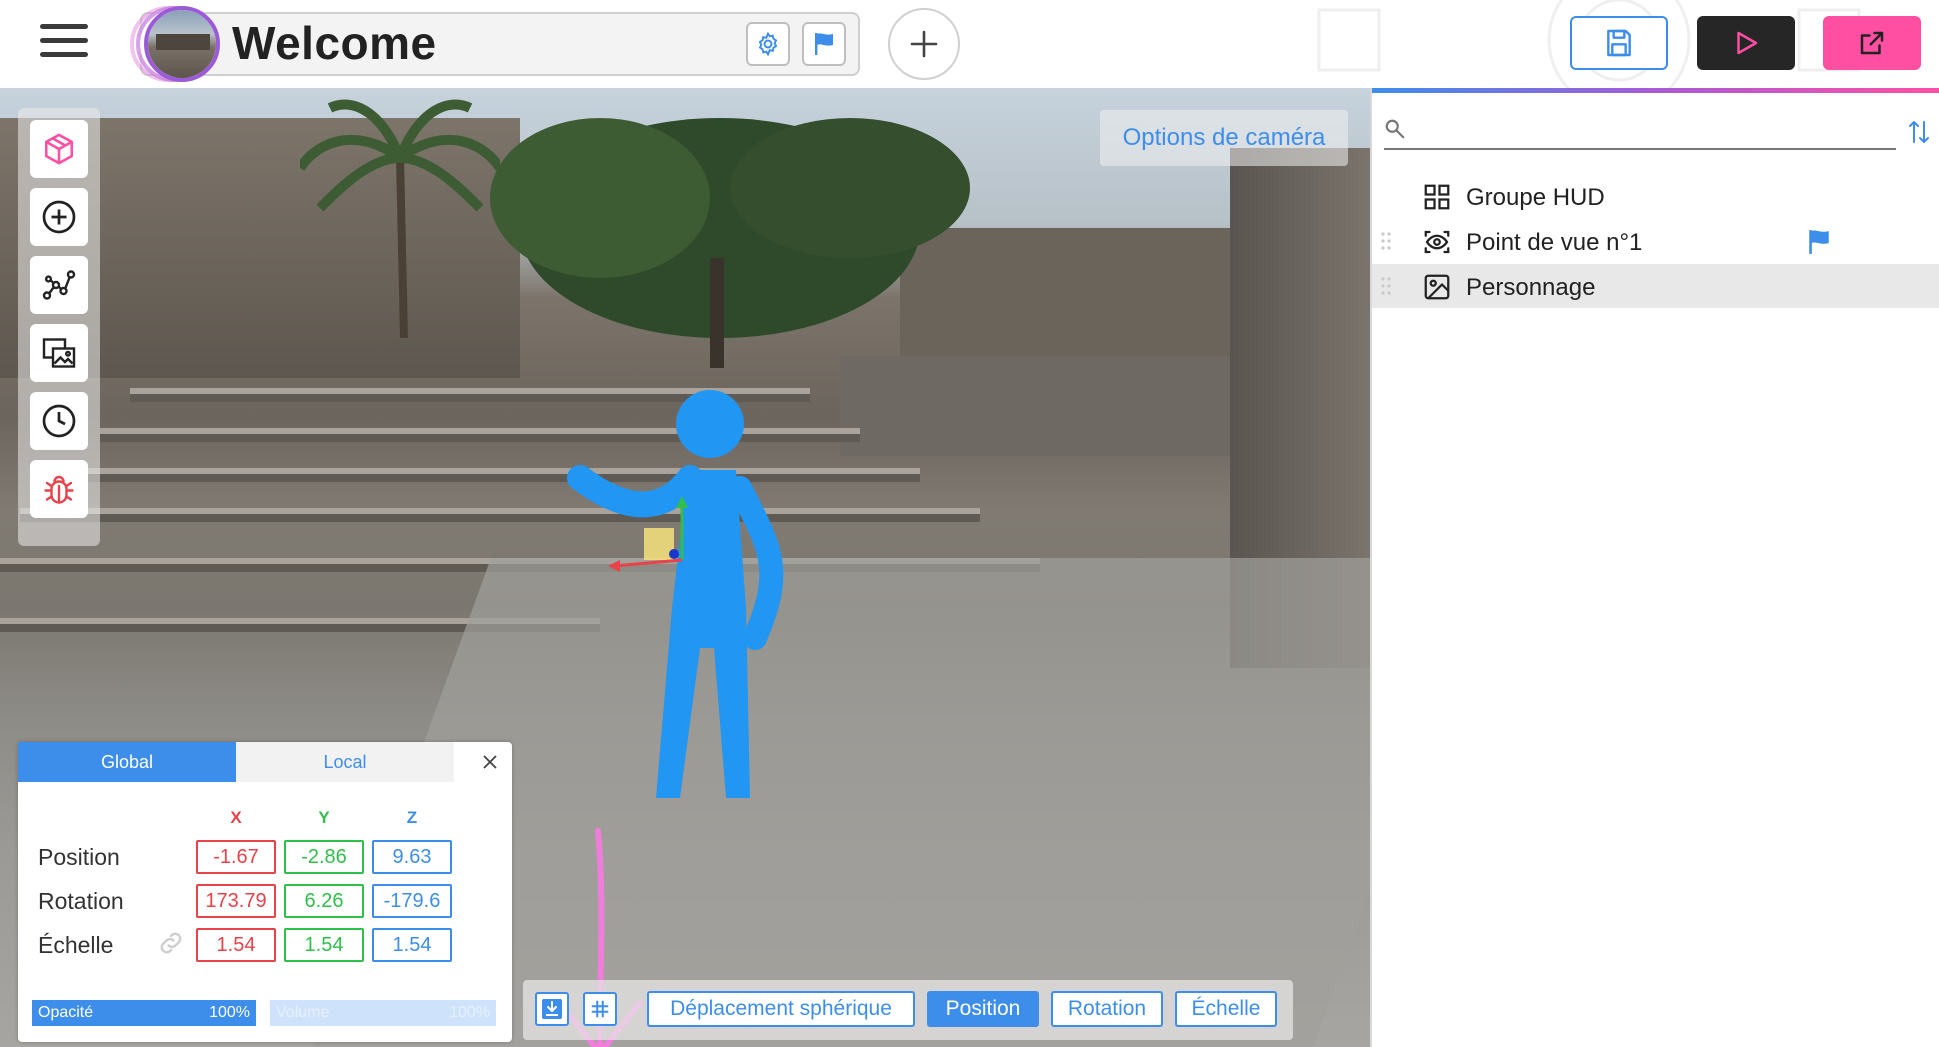 This screenshot has height=1047, width=1939. What do you see at coordinates (400, 218) in the screenshot?
I see `palm-tree` at bounding box center [400, 218].